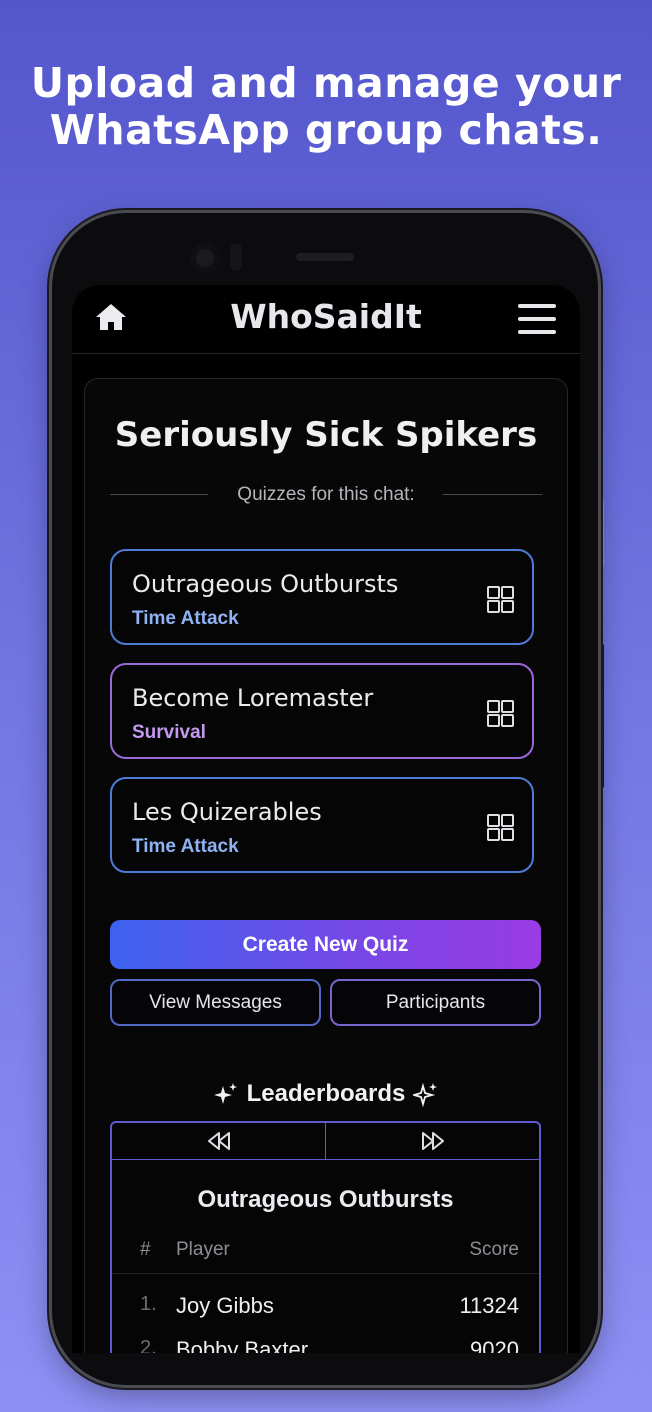  What do you see at coordinates (326, 435) in the screenshot?
I see `chat-title: Seriously Sick Spikers` at bounding box center [326, 435].